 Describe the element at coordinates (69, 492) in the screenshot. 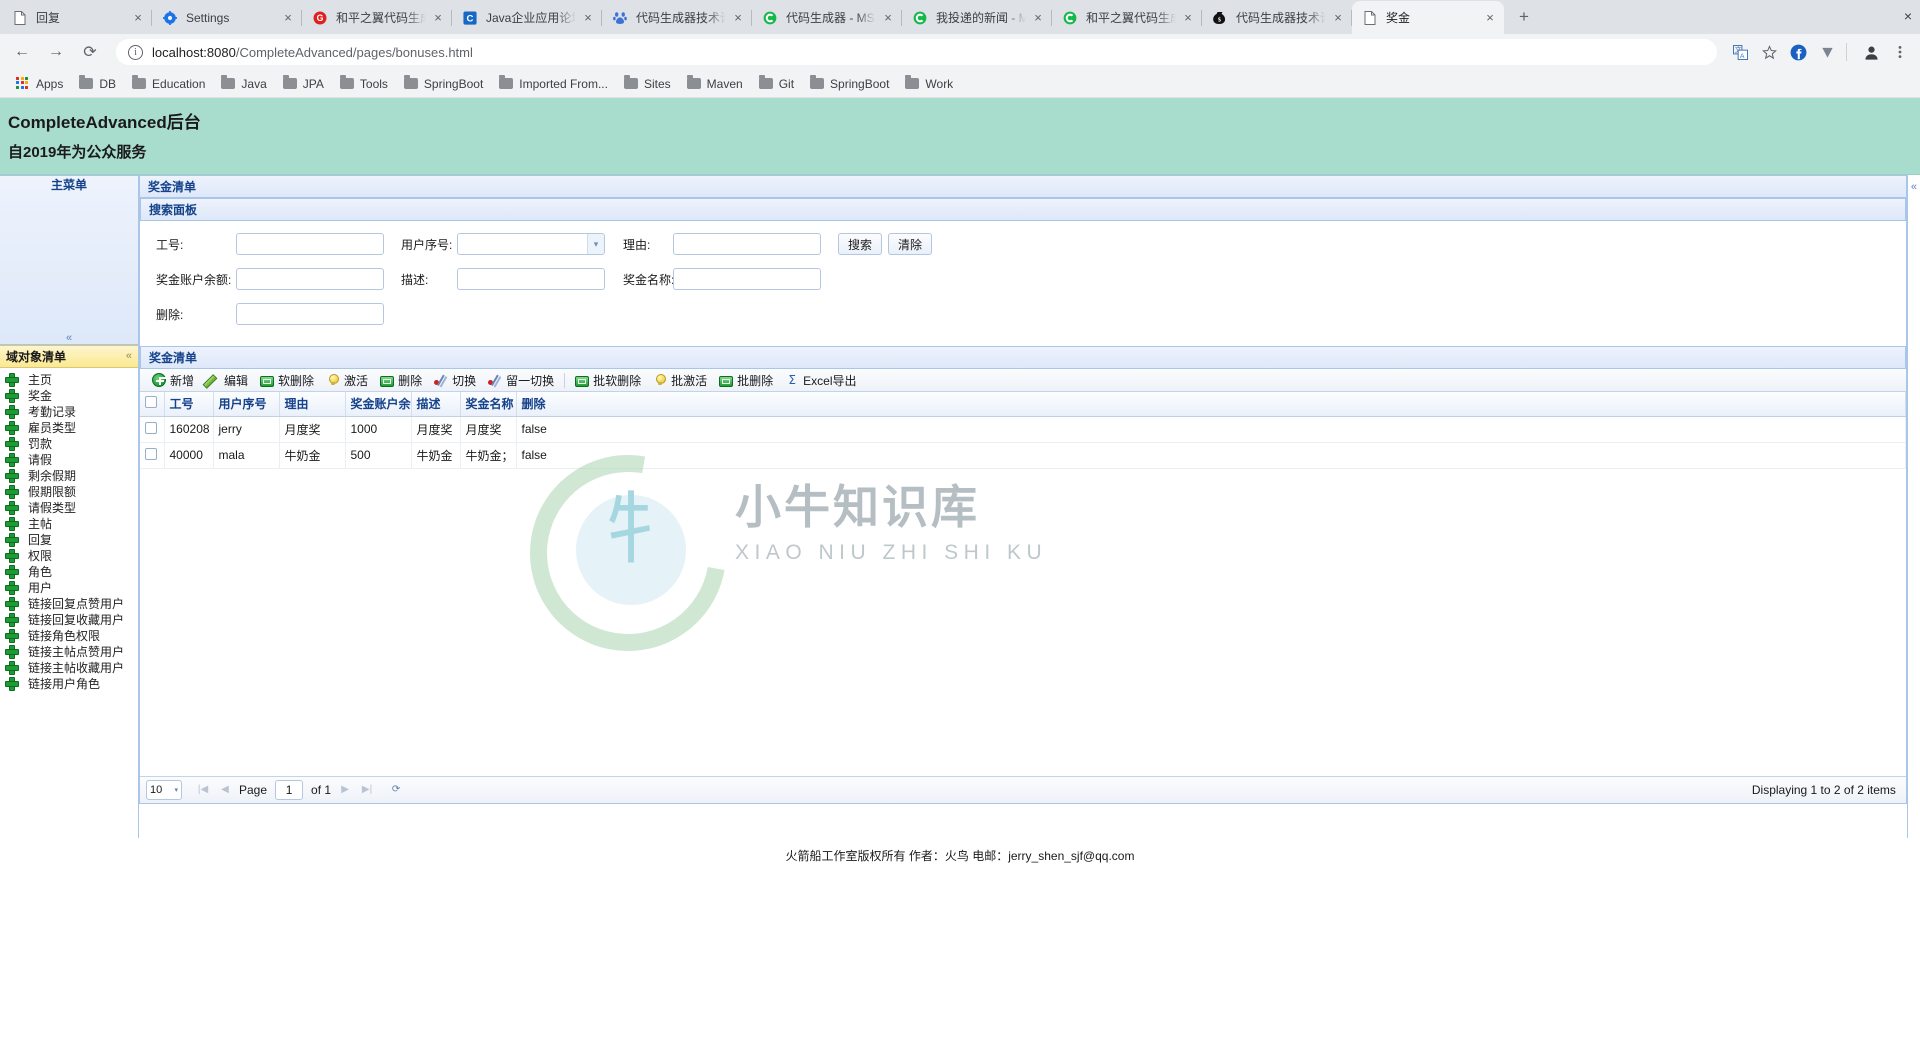

I see `sidebar-item: 假期限额` at that location.